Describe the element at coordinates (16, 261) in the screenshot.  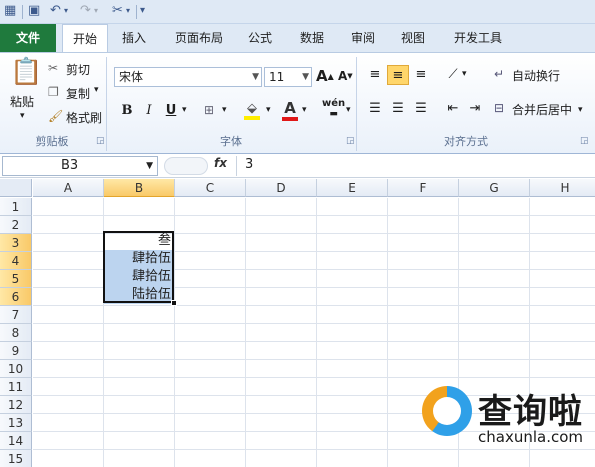
I see `row-header-4: 4` at that location.